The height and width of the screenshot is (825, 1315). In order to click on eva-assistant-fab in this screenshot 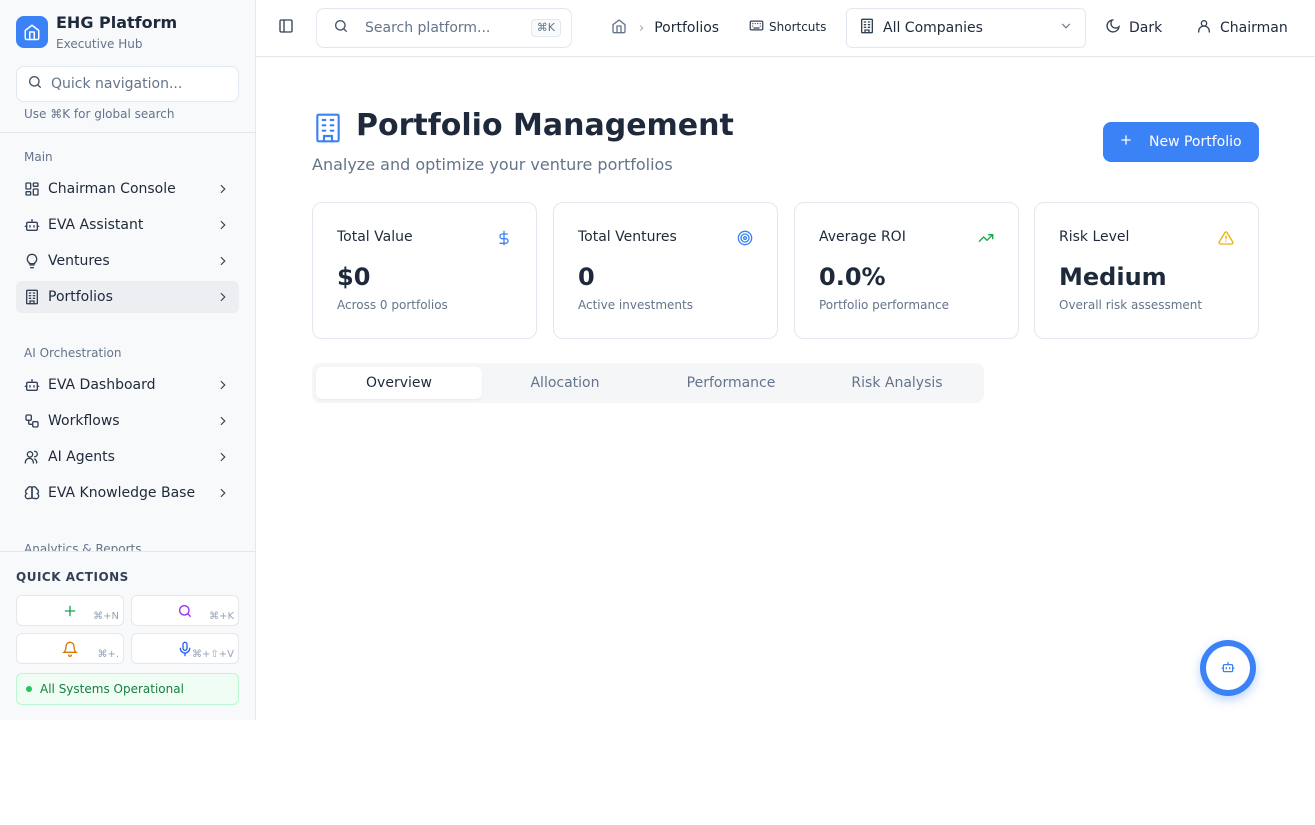, I will do `click(1228, 668)`.